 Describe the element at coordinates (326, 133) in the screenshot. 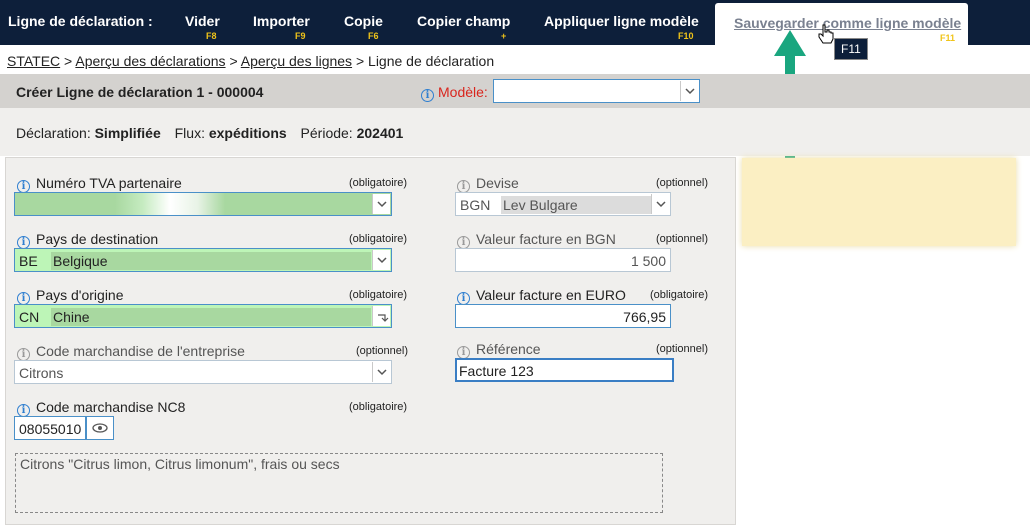

I see `periode-label: Période:` at that location.